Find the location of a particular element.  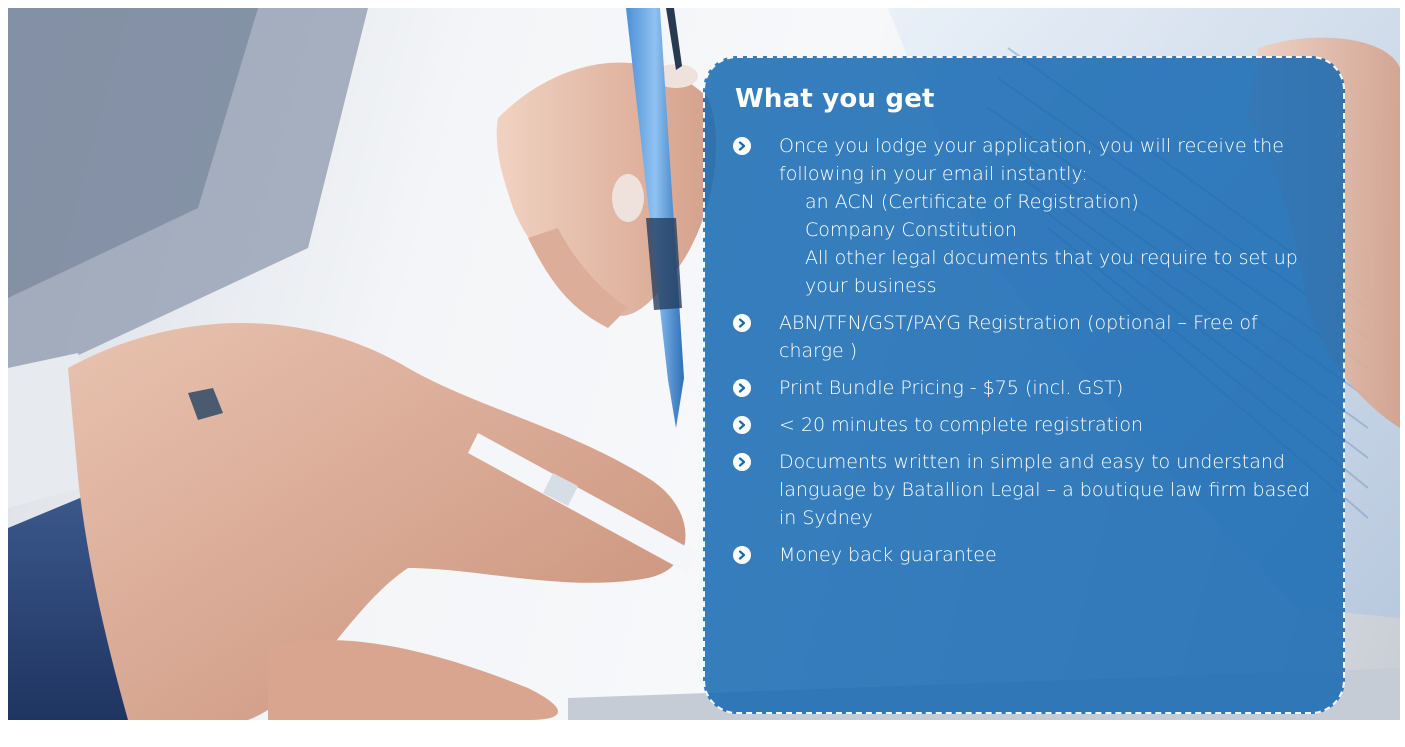

feature-text: Money back guarantee is located at coordinates (888, 555).